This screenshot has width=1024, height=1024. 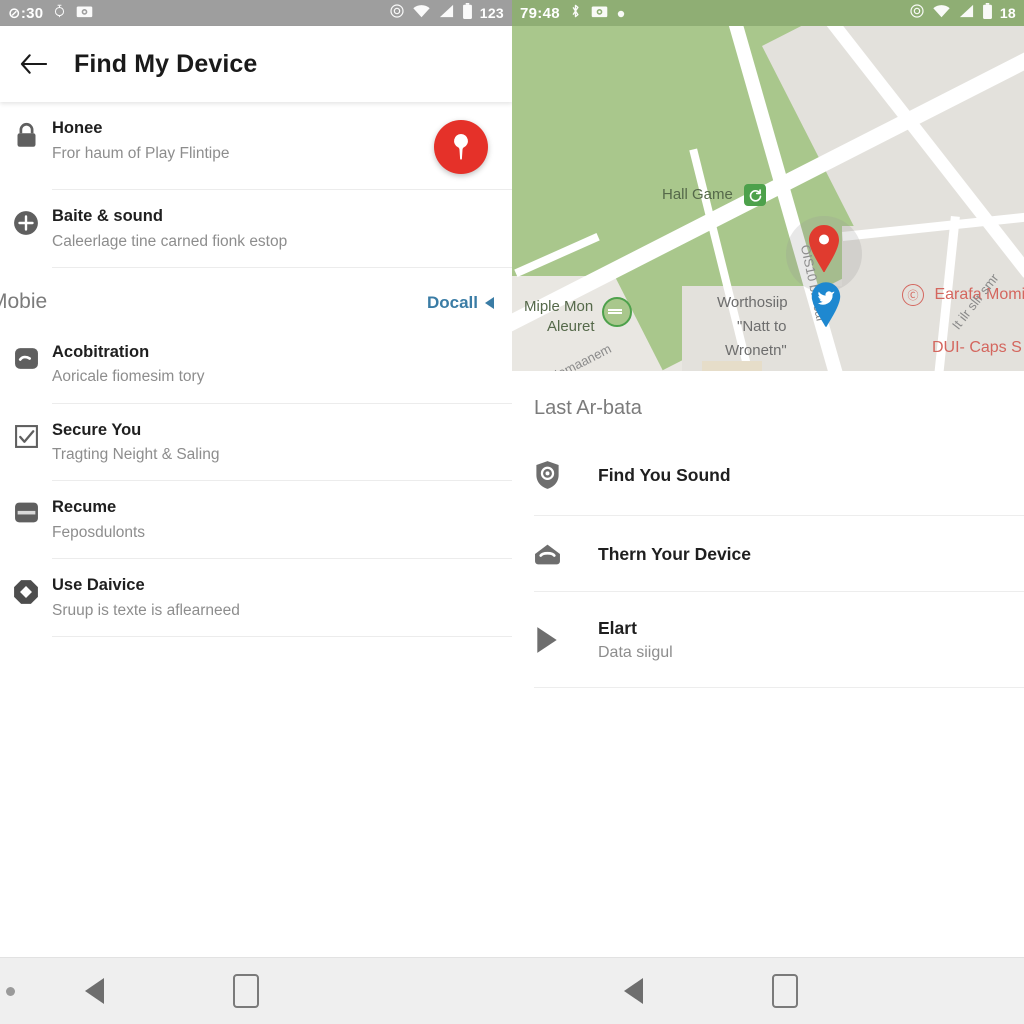 What do you see at coordinates (452, 302) in the screenshot?
I see `section-link-label: Docall` at bounding box center [452, 302].